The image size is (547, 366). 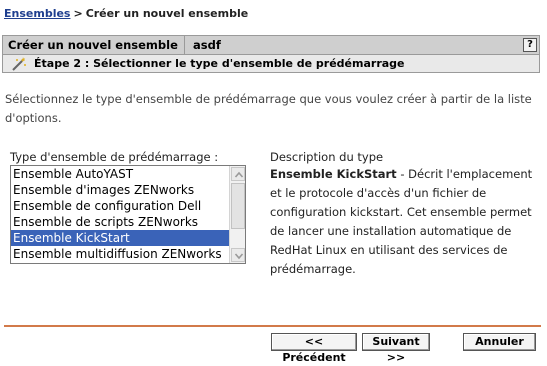 I want to click on list-item: Ensemble KickStart, so click(x=120, y=238).